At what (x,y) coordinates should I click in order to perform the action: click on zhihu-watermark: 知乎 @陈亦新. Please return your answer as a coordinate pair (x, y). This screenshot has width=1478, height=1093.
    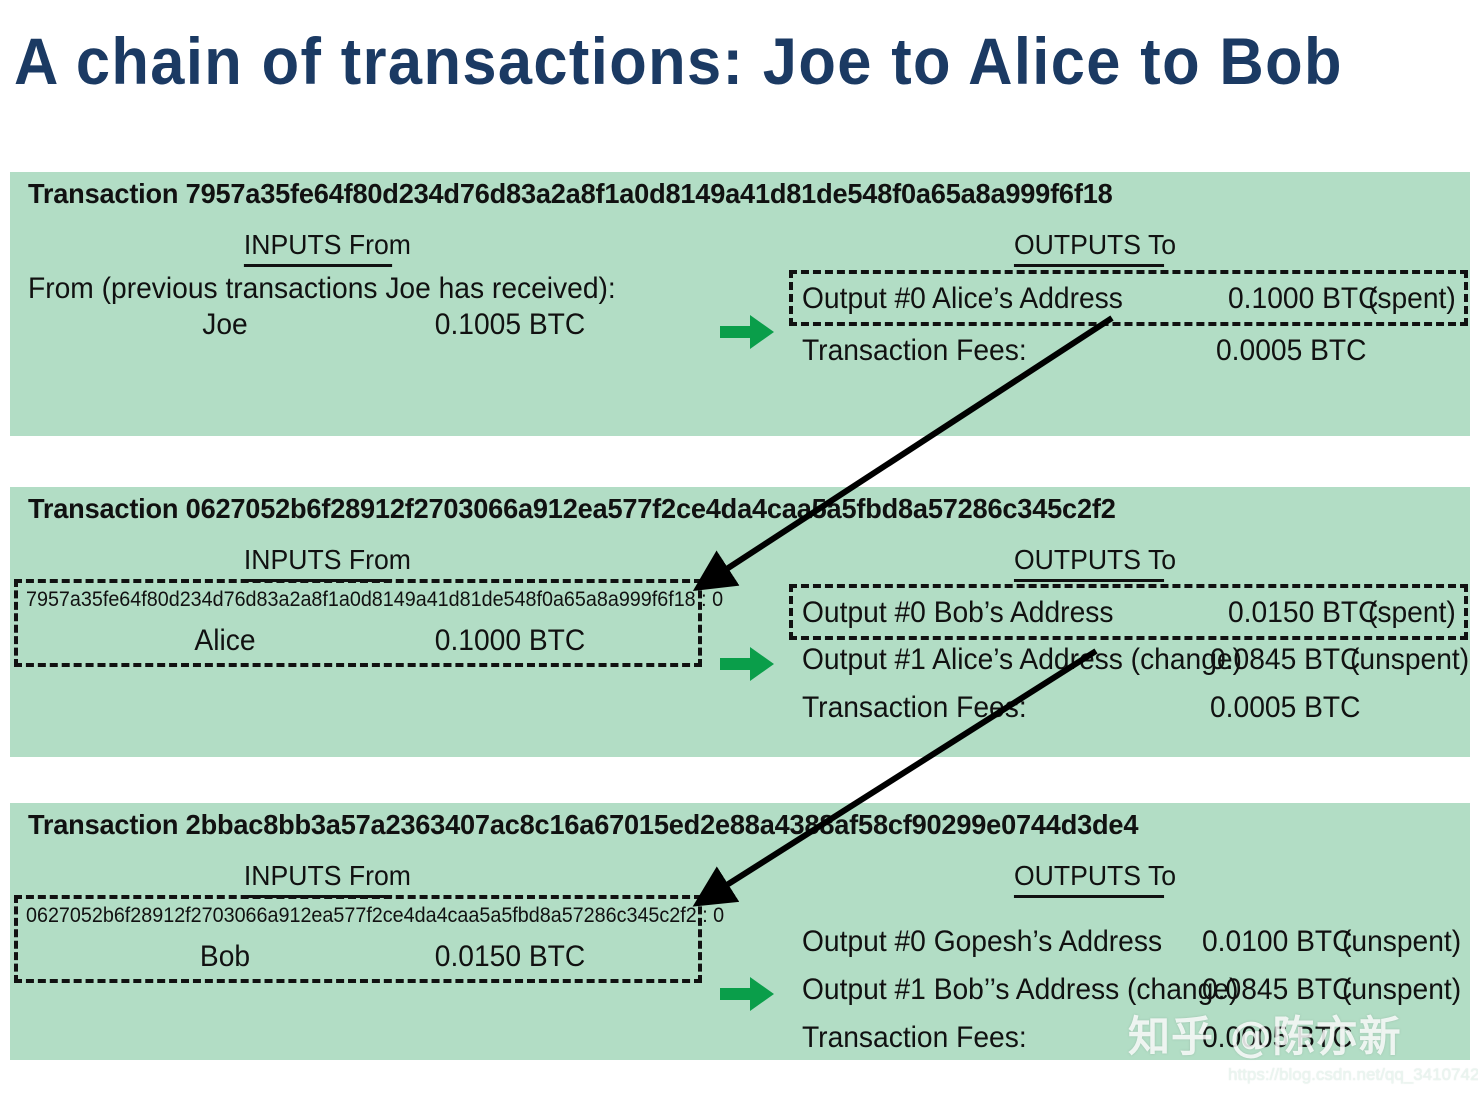
    Looking at the image, I should click on (1265, 1036).